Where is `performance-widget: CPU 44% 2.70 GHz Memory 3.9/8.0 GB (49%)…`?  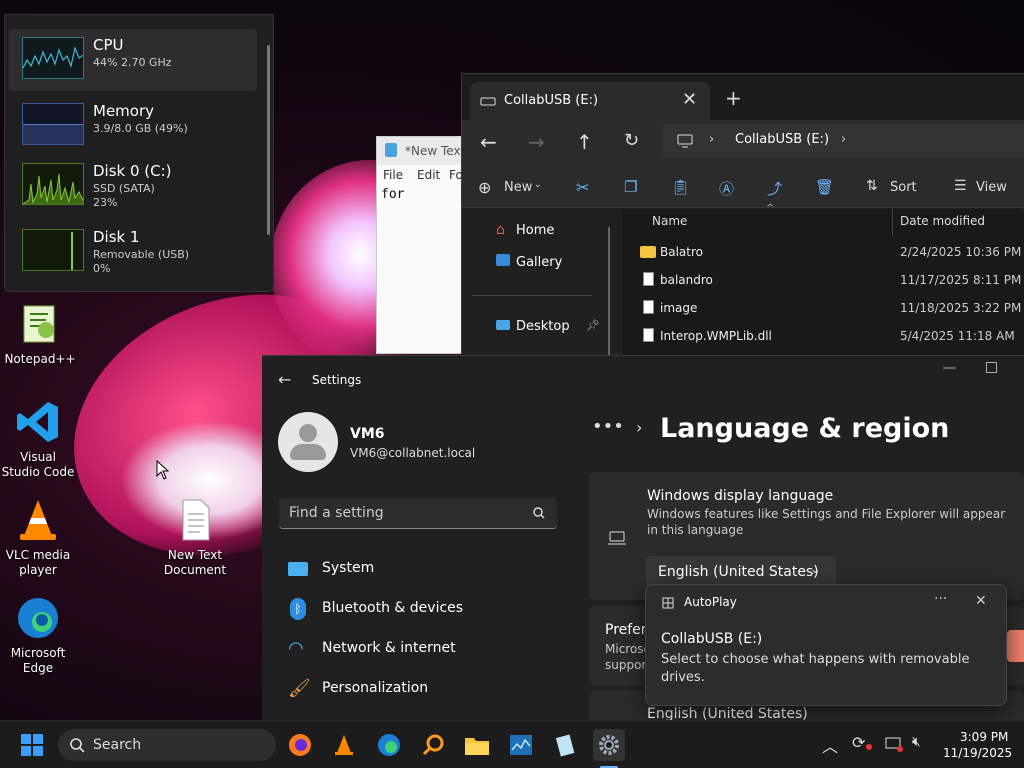
performance-widget: CPU 44% 2.70 GHz Memory 3.9/8.0 GB (49%)… is located at coordinates (139, 153).